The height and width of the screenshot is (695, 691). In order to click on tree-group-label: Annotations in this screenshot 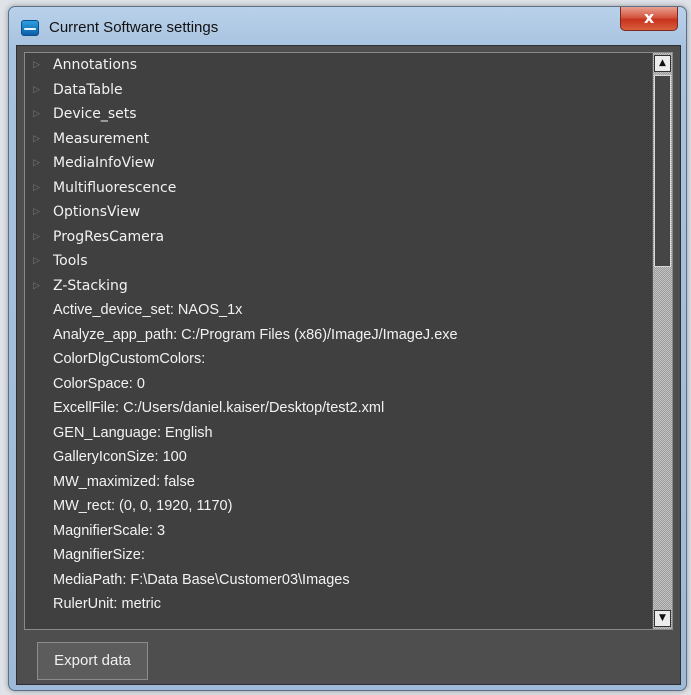, I will do `click(95, 65)`.